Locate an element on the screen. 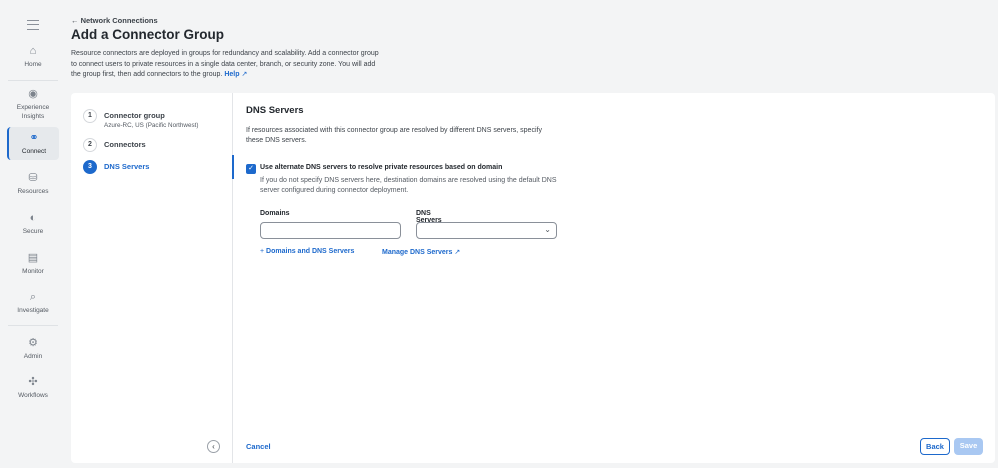 The image size is (998, 468). sidebar-item-workflows: ✣ Workflows is located at coordinates (33, 388).